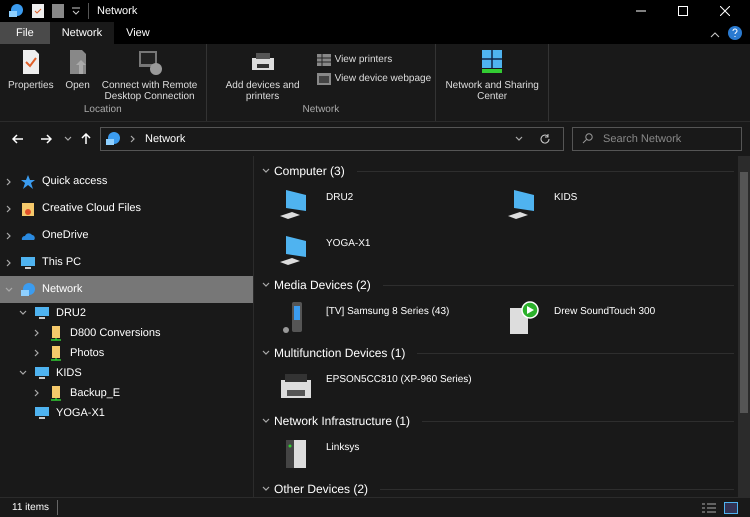  Describe the element at coordinates (126, 289) in the screenshot. I see `tree-item: Network` at that location.